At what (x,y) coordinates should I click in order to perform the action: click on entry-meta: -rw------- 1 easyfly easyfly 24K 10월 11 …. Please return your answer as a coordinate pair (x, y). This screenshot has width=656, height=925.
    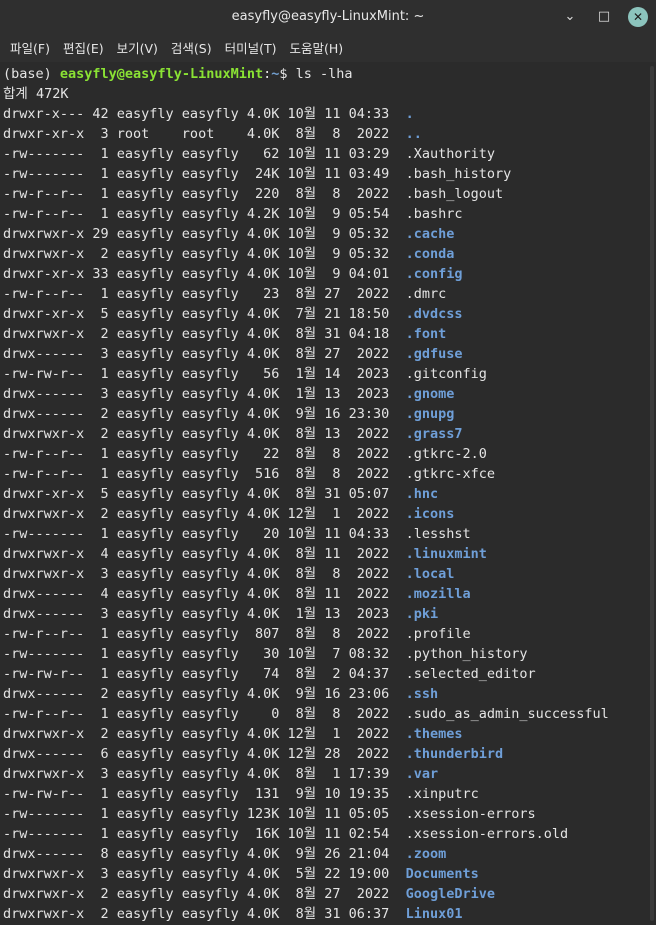
    Looking at the image, I should click on (204, 174).